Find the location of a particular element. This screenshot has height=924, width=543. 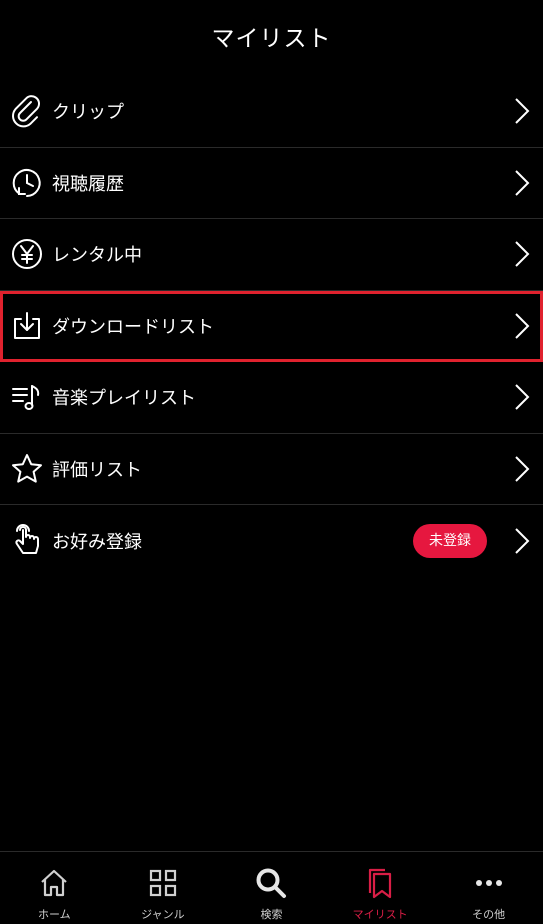

tap-hand-icon is located at coordinates (27, 540).